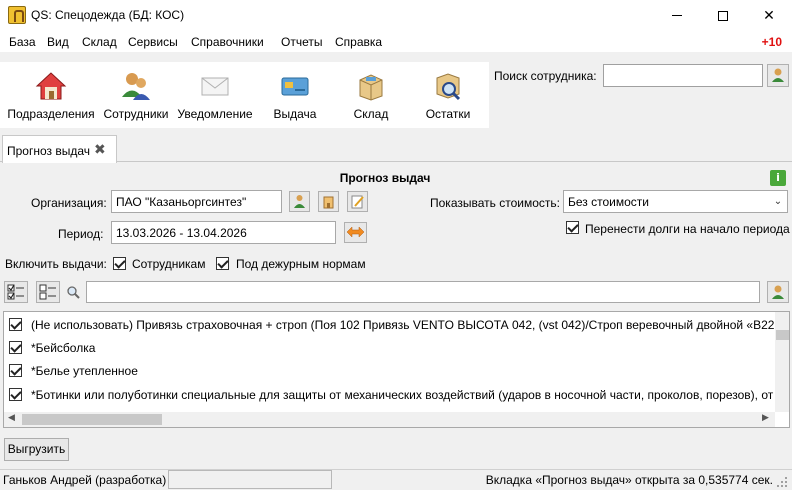 The height and width of the screenshot is (490, 792). What do you see at coordinates (389, 347) in the screenshot?
I see `list-item: *Бейсболка` at bounding box center [389, 347].